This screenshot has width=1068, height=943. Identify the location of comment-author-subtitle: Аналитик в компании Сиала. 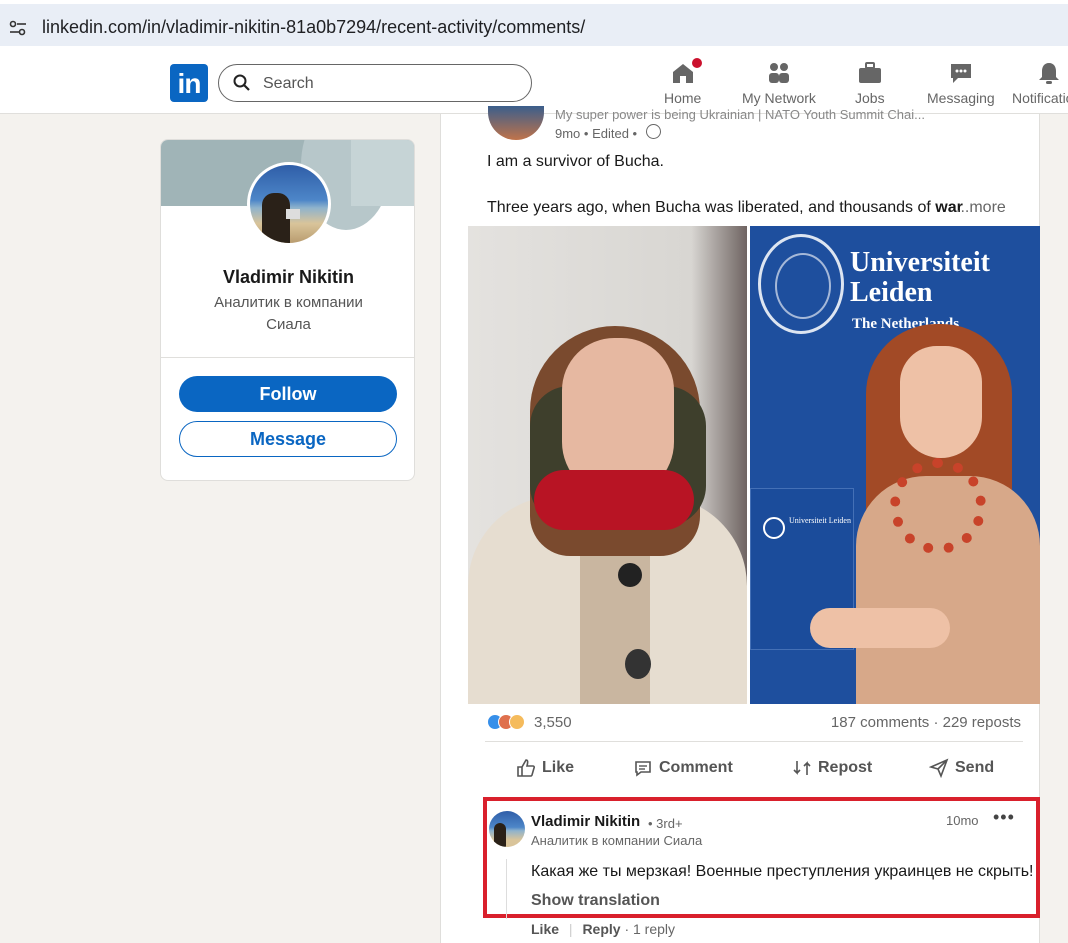
(617, 840).